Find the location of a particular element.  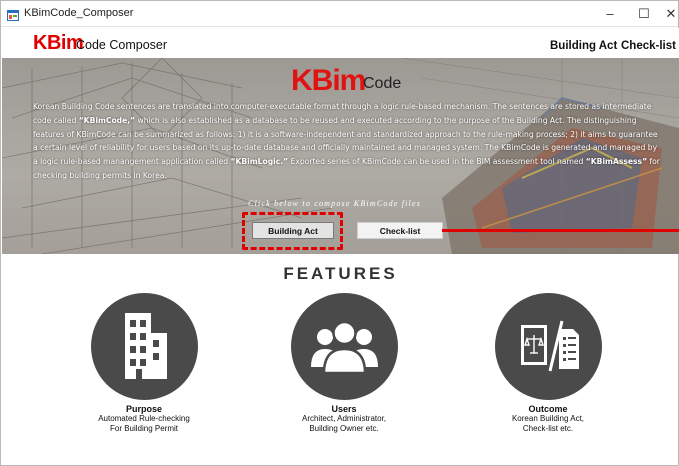

hero-text-emphasis: “KBimLogic.” is located at coordinates (259, 162).